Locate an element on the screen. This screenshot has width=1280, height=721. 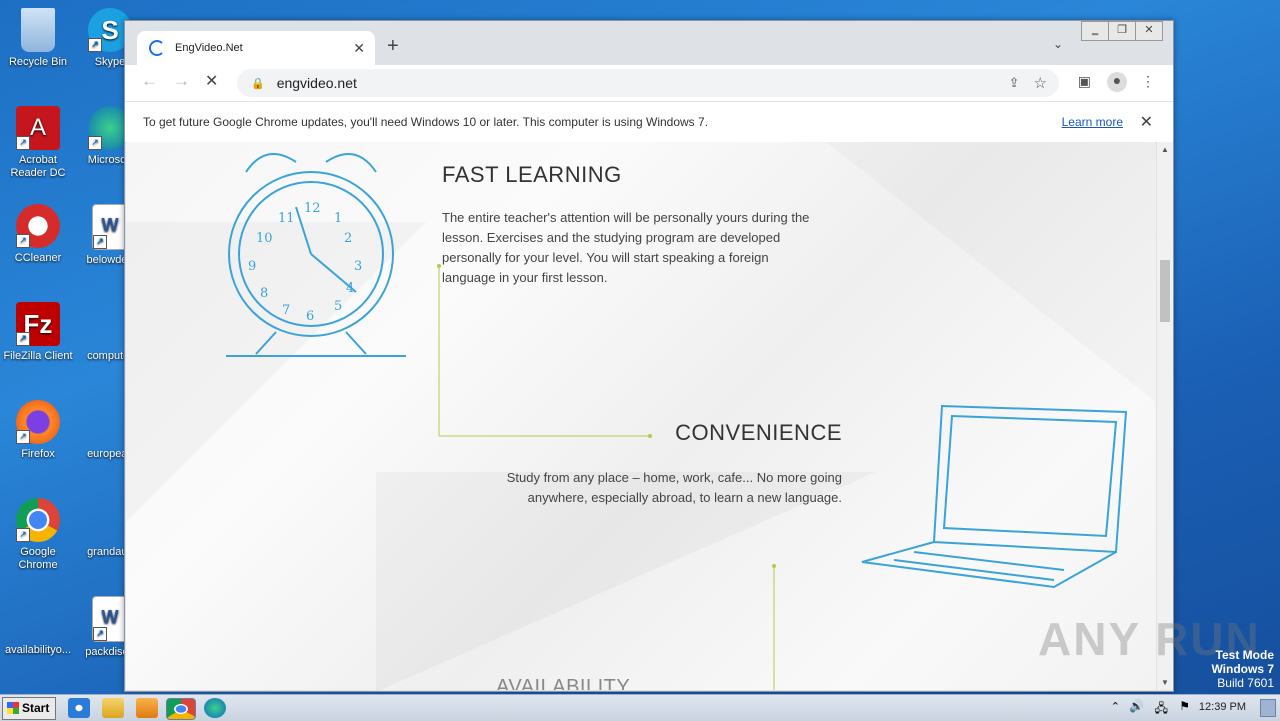
watermark-line: Build 7601 is located at coordinates (1245, 683).